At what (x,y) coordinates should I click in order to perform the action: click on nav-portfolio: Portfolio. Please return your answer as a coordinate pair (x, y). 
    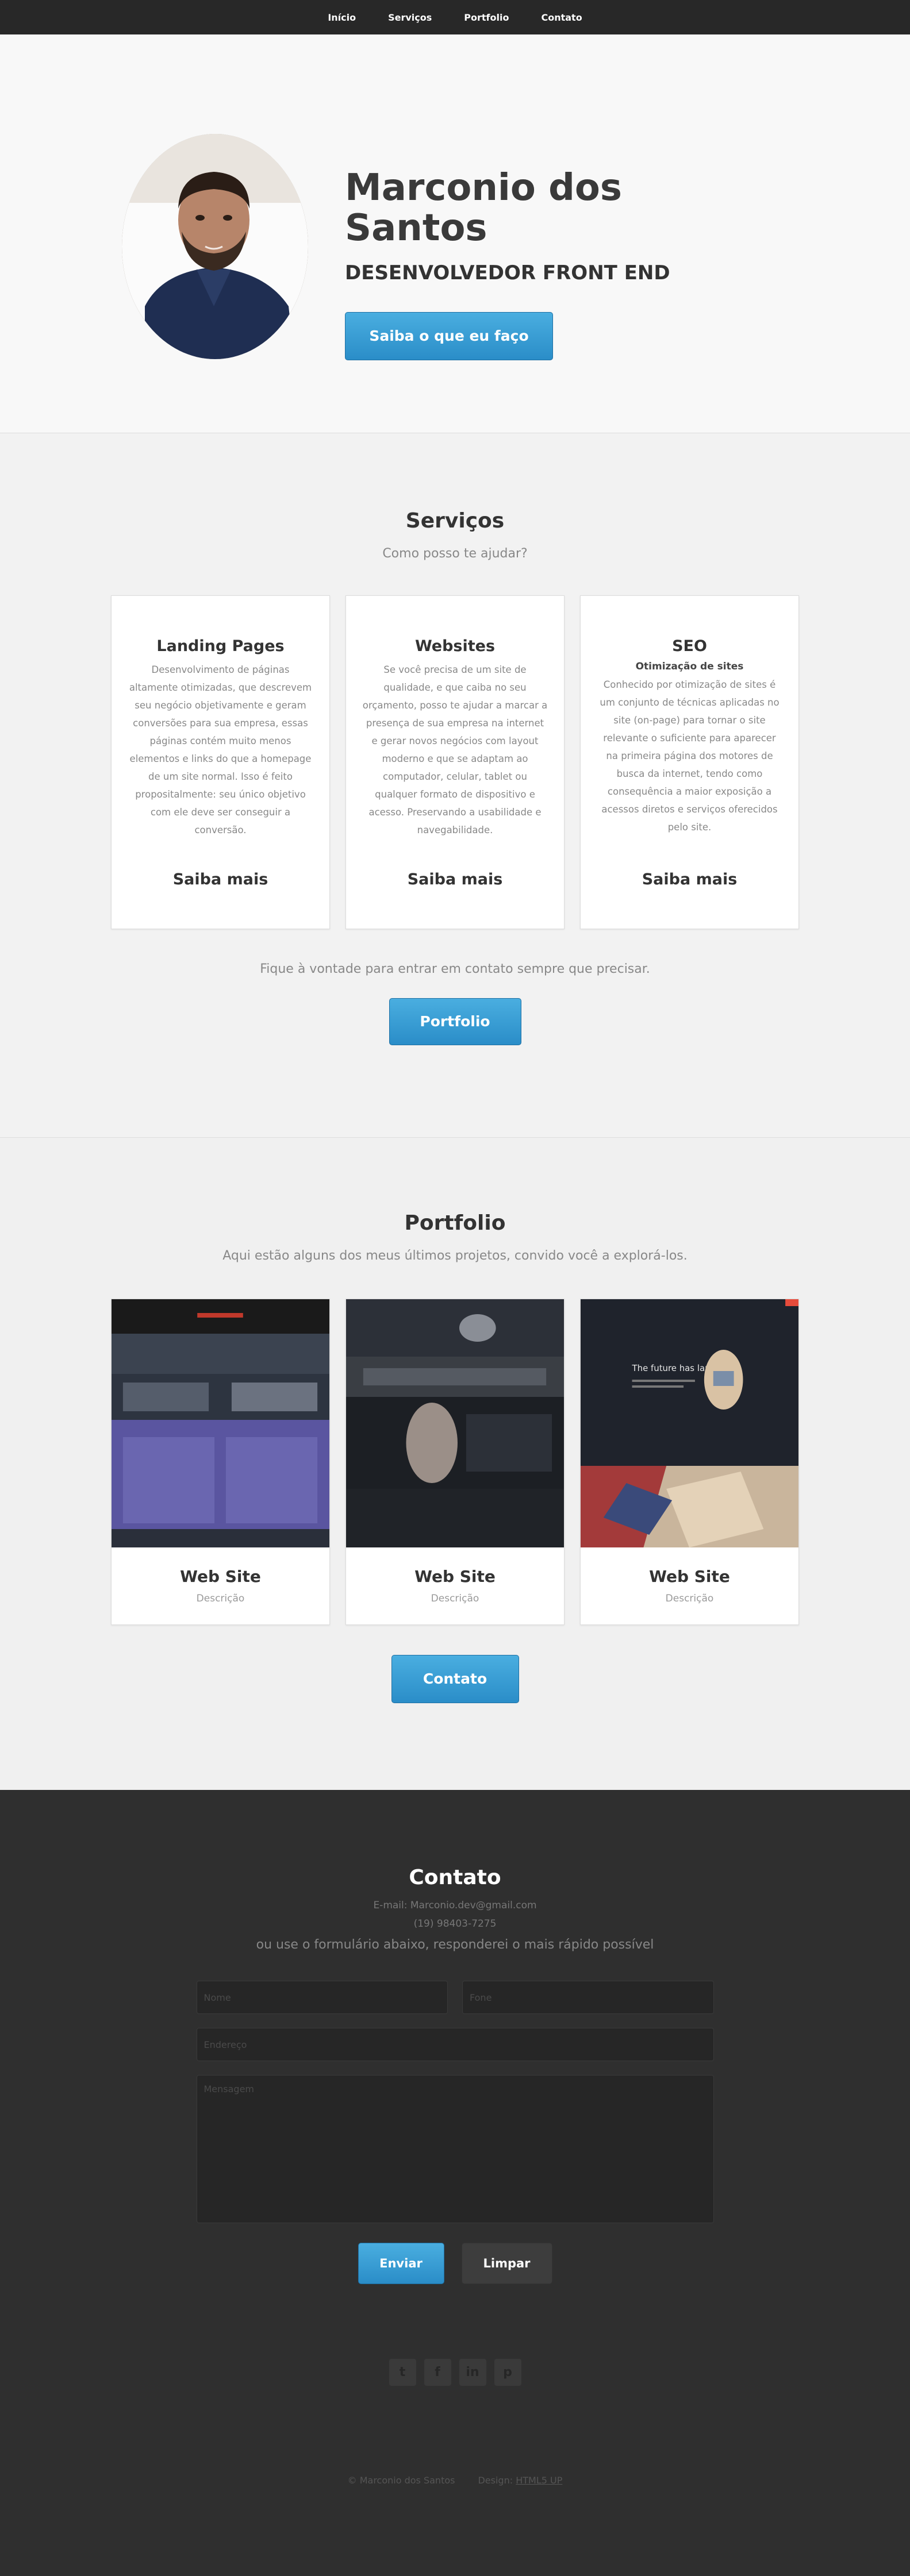
    Looking at the image, I should click on (486, 17).